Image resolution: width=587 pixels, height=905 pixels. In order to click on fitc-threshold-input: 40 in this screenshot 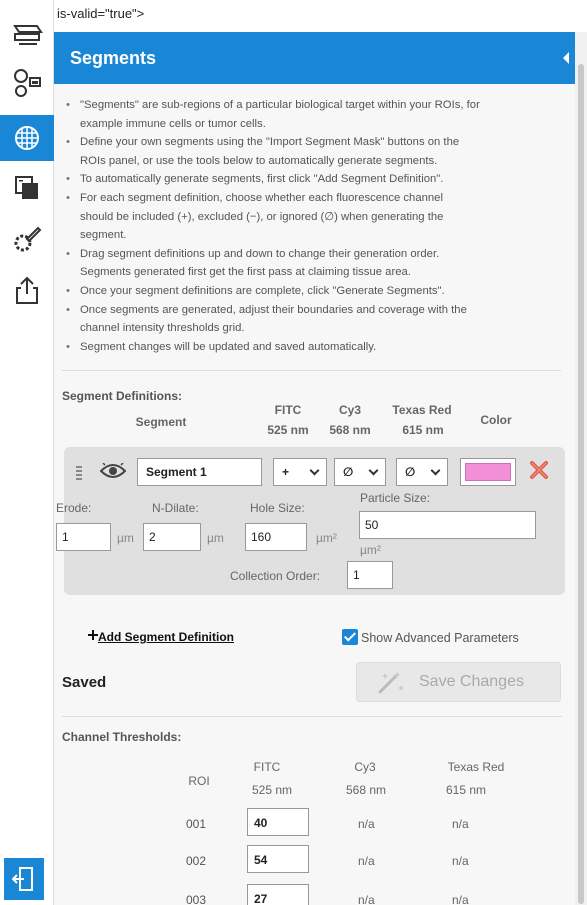, I will do `click(278, 822)`.